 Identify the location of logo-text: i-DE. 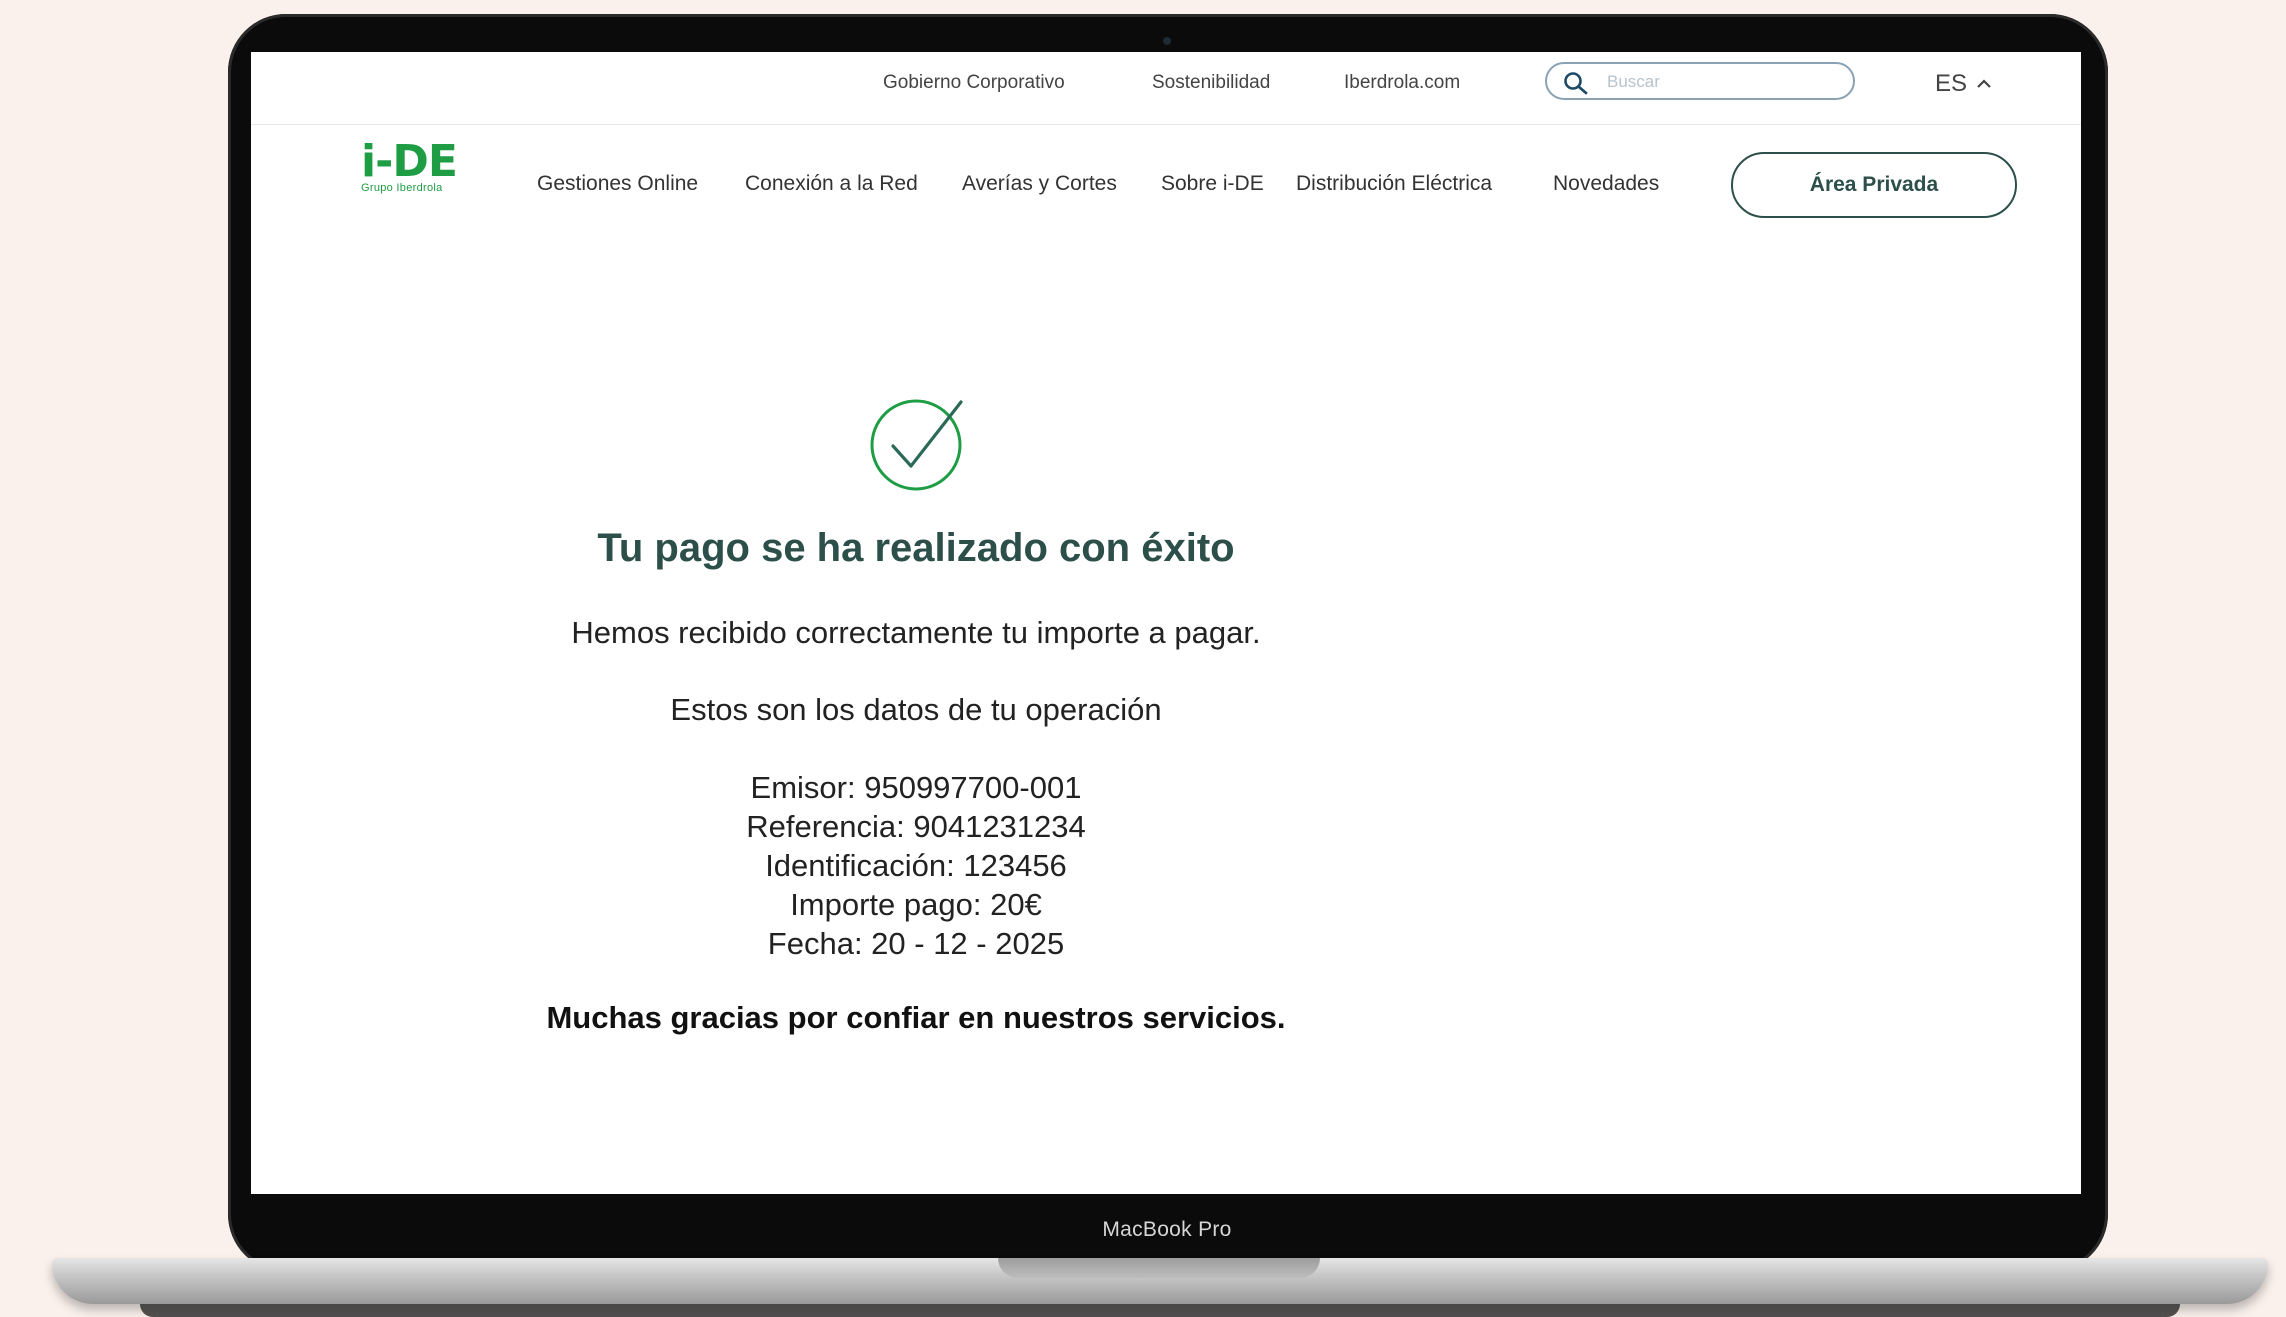
(409, 161).